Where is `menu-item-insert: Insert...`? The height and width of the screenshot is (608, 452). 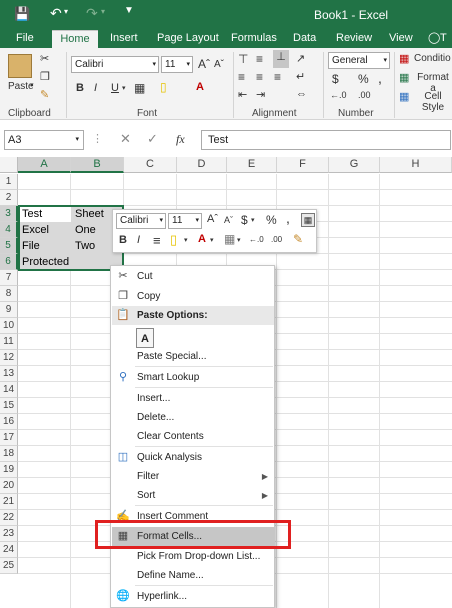
menu-item-insert: Insert... is located at coordinates (193, 398).